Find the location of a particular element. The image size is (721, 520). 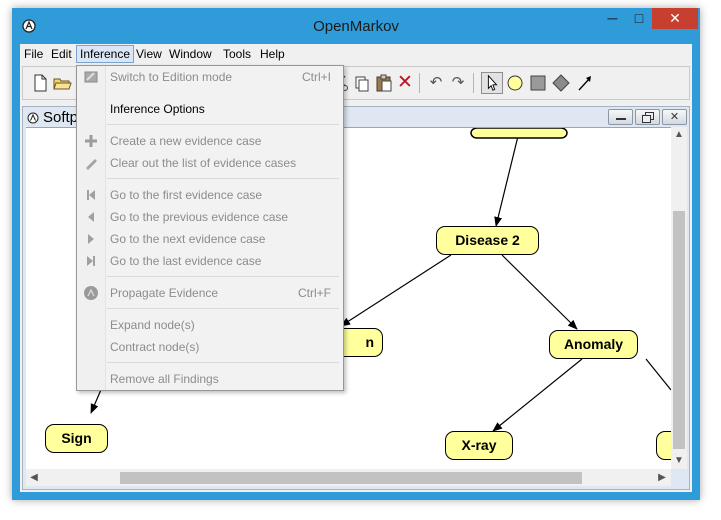

link-anomaly-to-xray is located at coordinates (537, 395).